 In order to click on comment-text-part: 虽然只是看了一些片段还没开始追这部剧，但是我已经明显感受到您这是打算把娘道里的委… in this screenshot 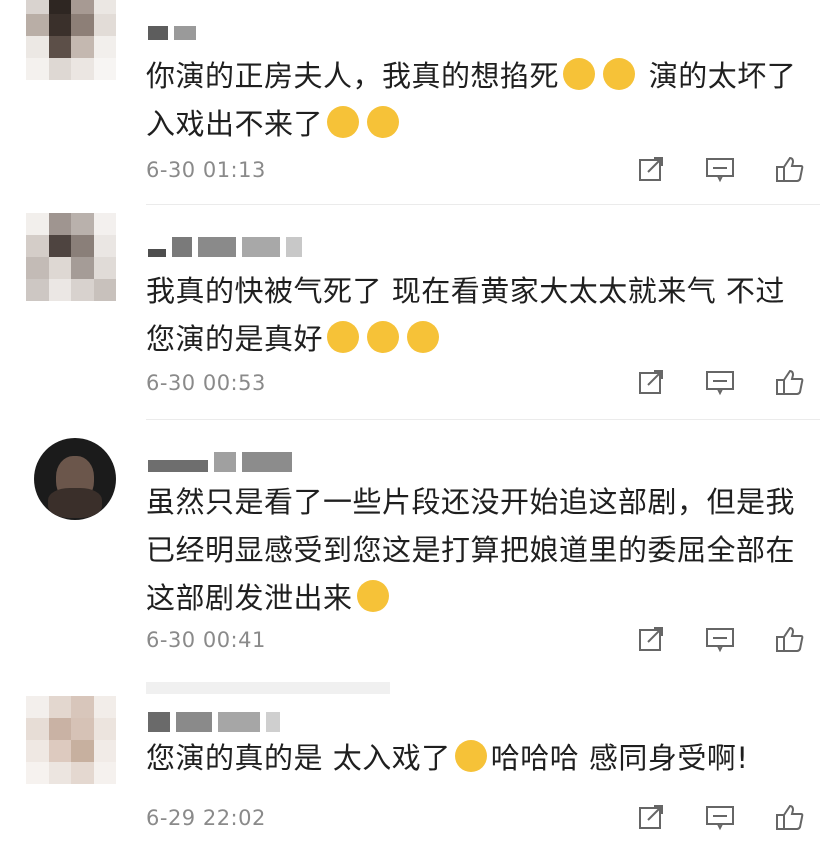, I will do `click(471, 550)`.